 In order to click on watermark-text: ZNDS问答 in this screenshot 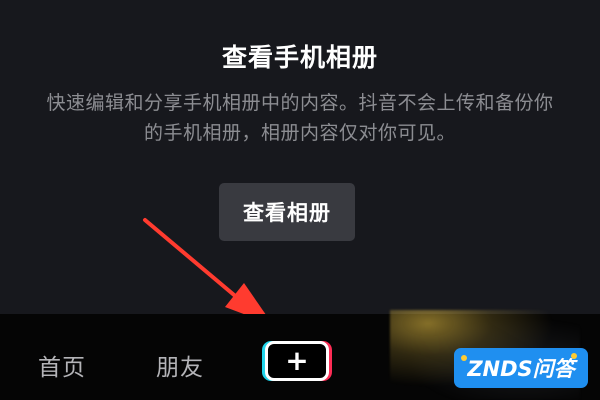, I will do `click(521, 369)`.